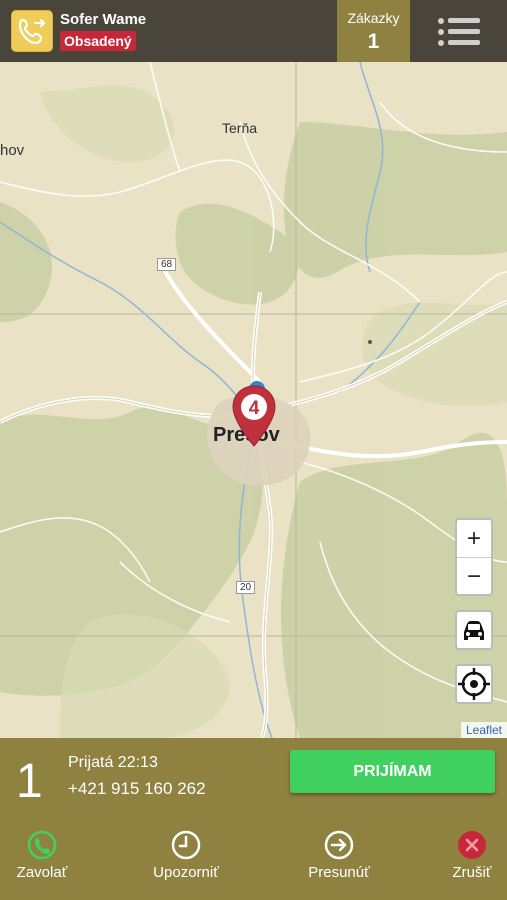 This screenshot has height=900, width=507. What do you see at coordinates (474, 684) in the screenshot?
I see `crosshair-icon` at bounding box center [474, 684].